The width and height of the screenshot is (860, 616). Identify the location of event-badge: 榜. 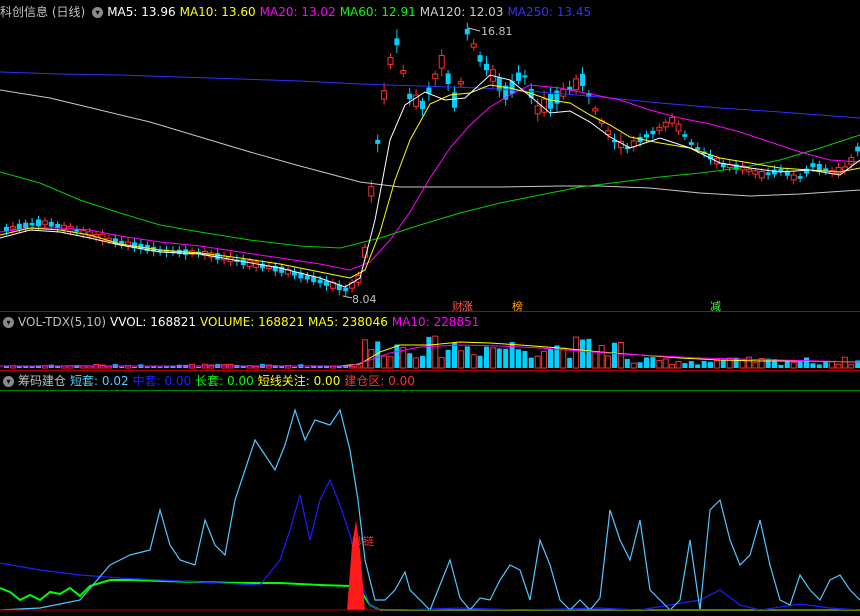
(517, 306).